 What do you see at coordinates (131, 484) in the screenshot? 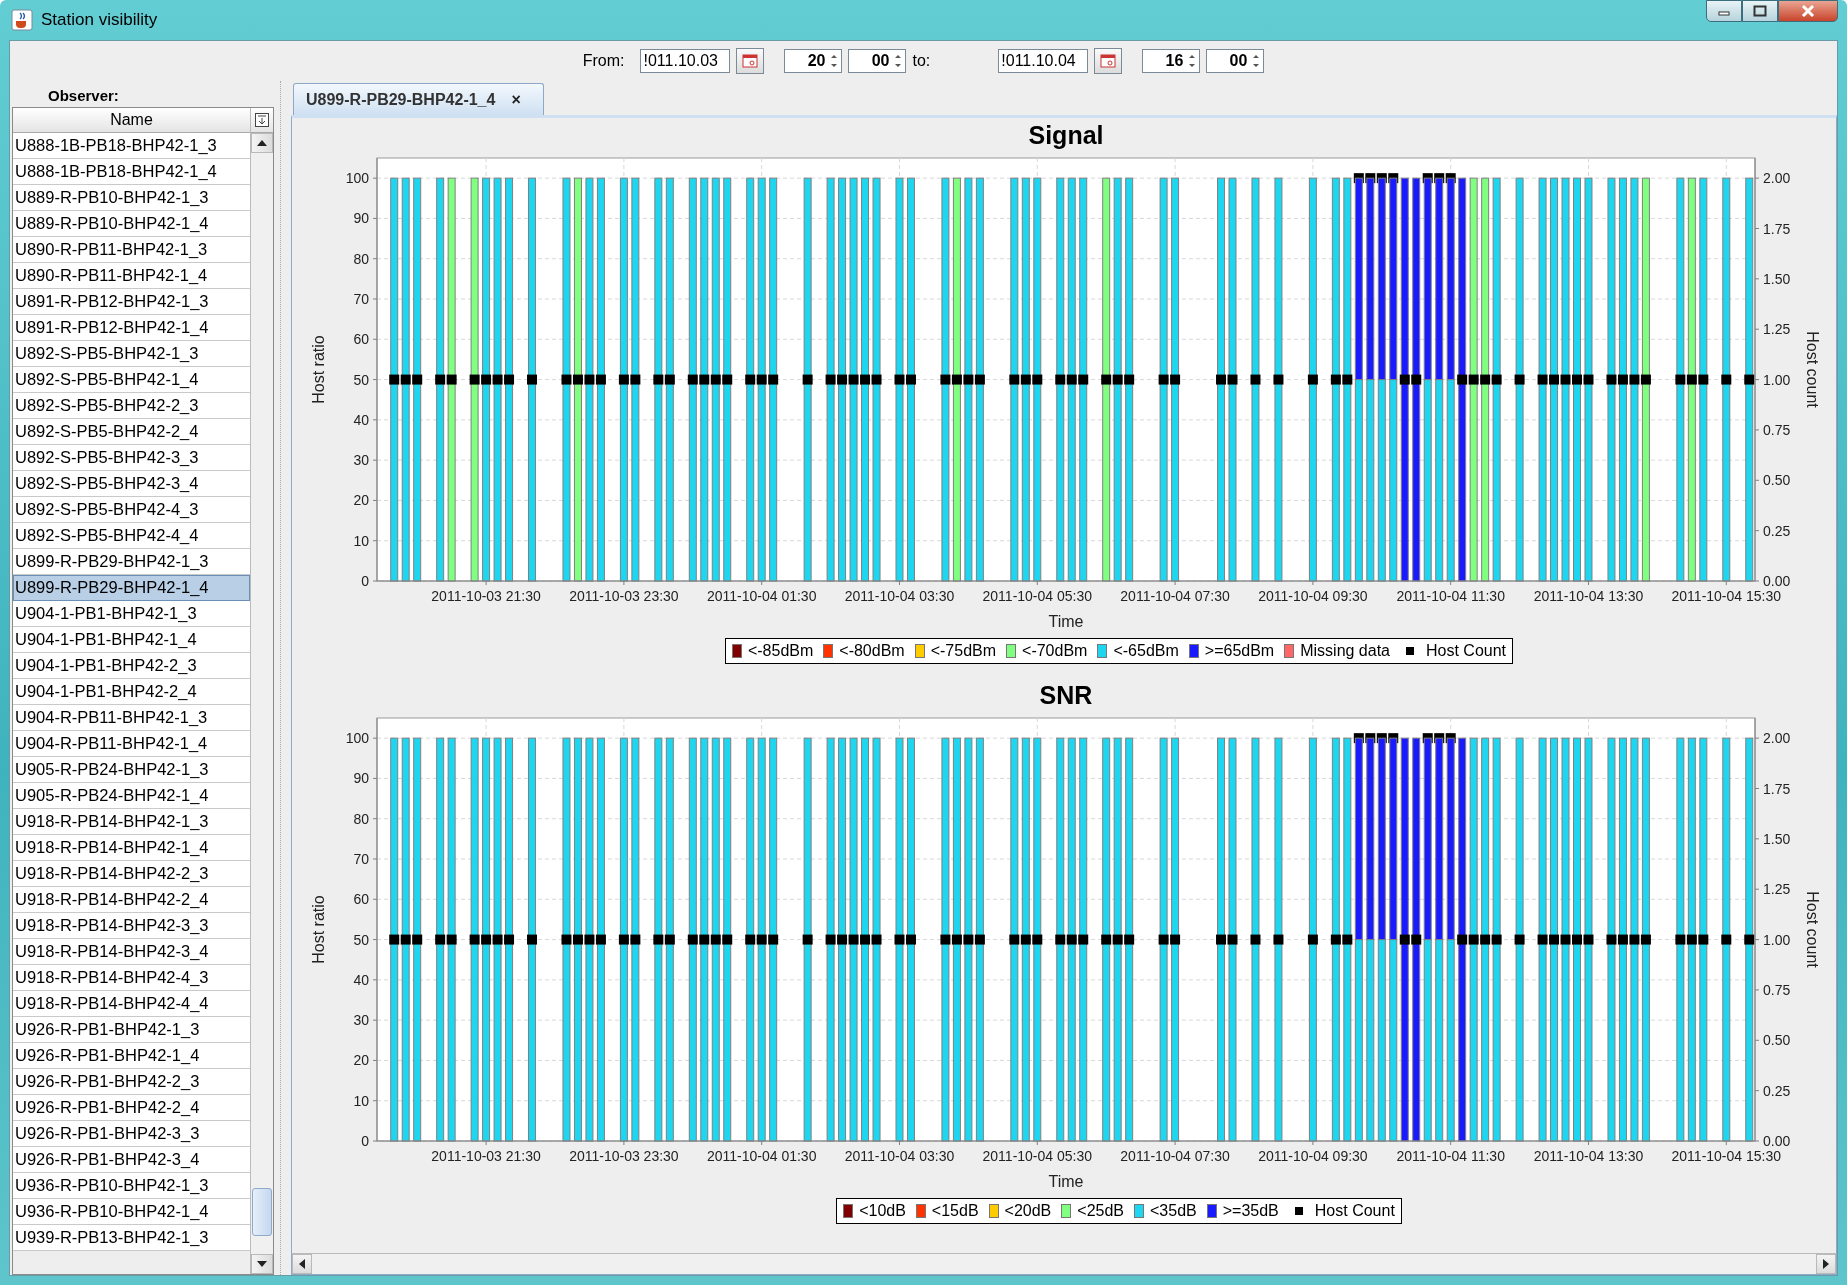
I see `observer-row: U892-S-PB5-BHP42-3_4` at bounding box center [131, 484].